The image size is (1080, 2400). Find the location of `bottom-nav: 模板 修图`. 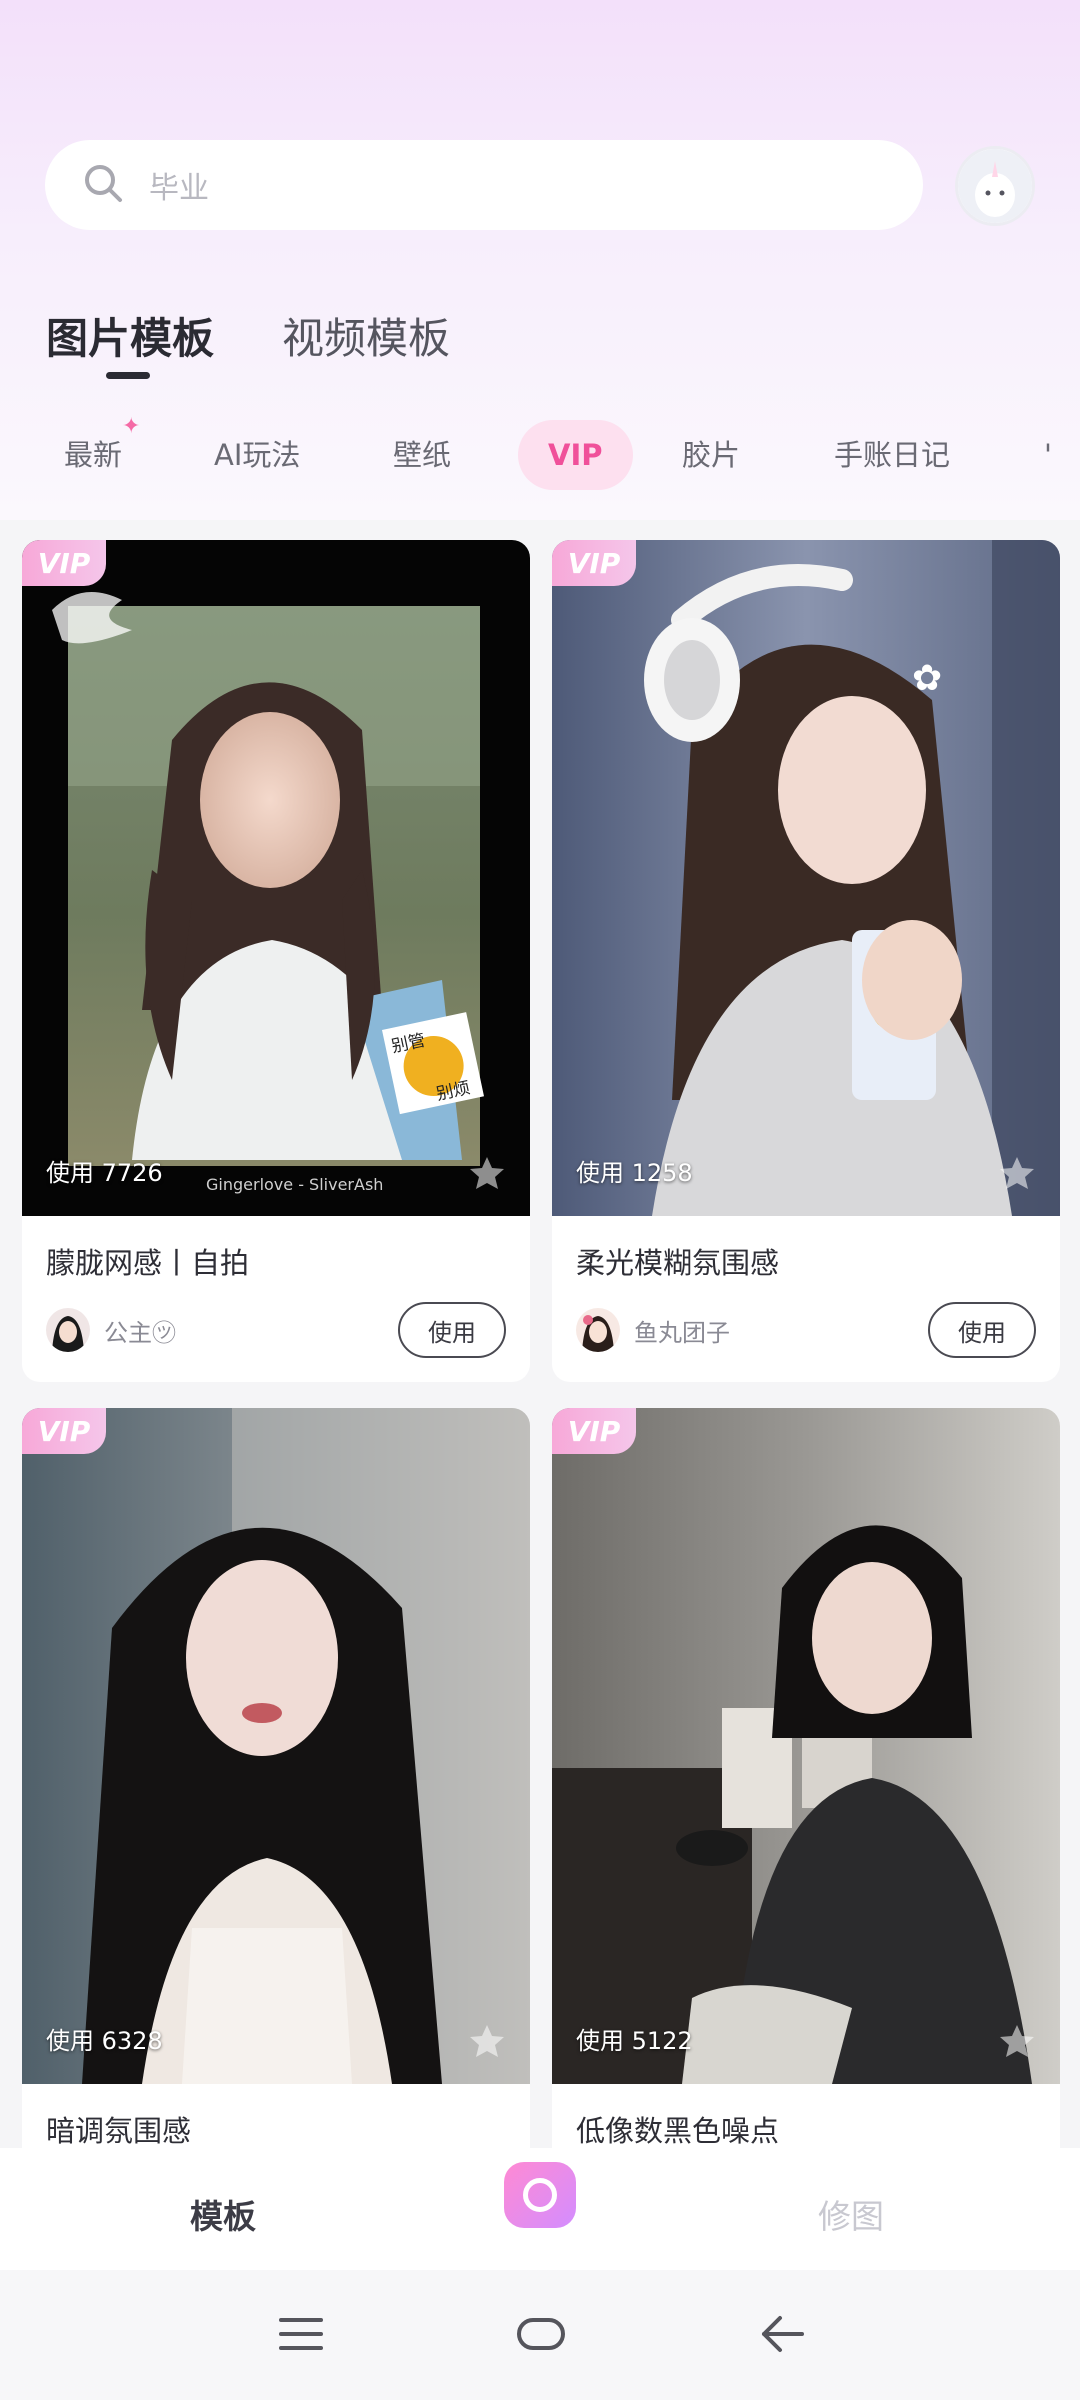

bottom-nav: 模板 修图 is located at coordinates (540, 2209).